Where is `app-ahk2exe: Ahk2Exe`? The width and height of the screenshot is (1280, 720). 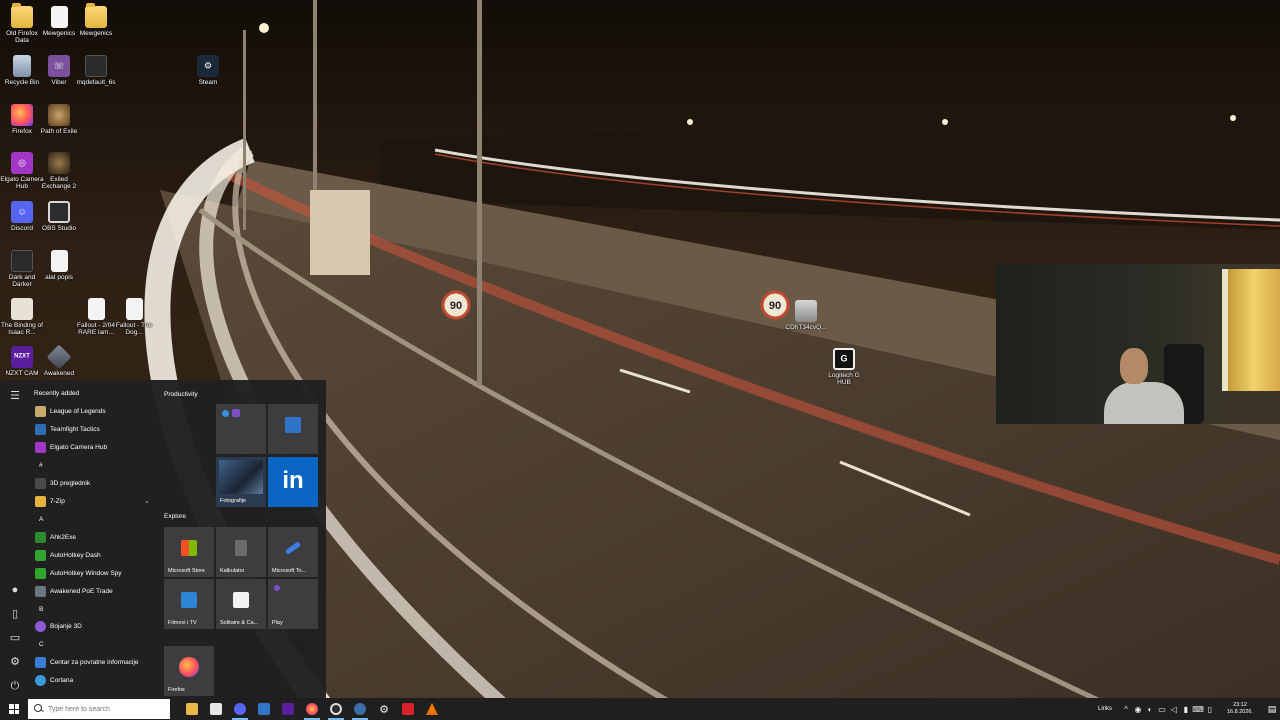 app-ahk2exe: Ahk2Exe is located at coordinates (92, 537).